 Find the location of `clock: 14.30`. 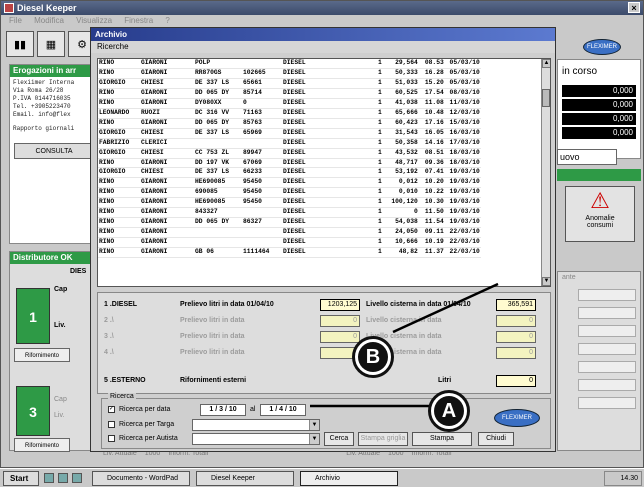

clock: 14.30 is located at coordinates (623, 478).